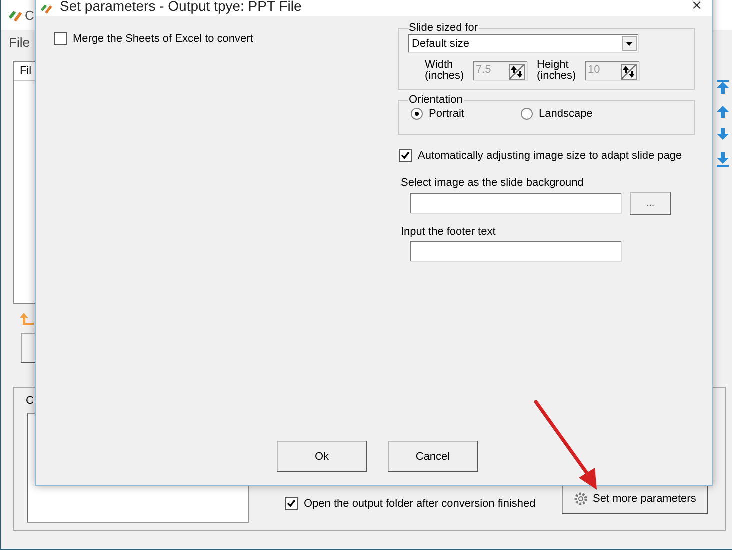 The width and height of the screenshot is (732, 550). What do you see at coordinates (322, 456) in the screenshot?
I see `dialog-button: Ok` at bounding box center [322, 456].